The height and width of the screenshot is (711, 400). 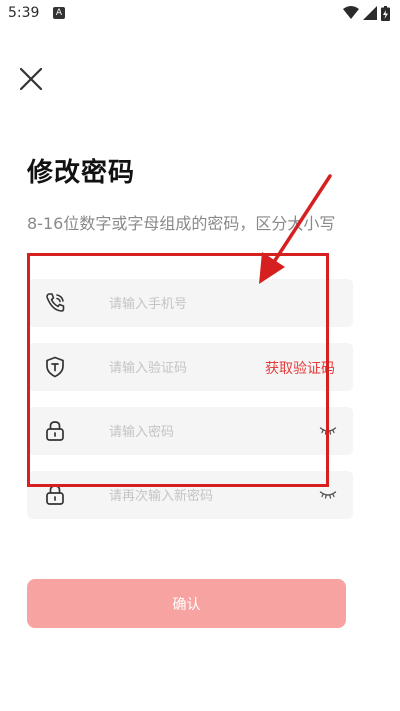 I want to click on close-button, so click(x=31, y=79).